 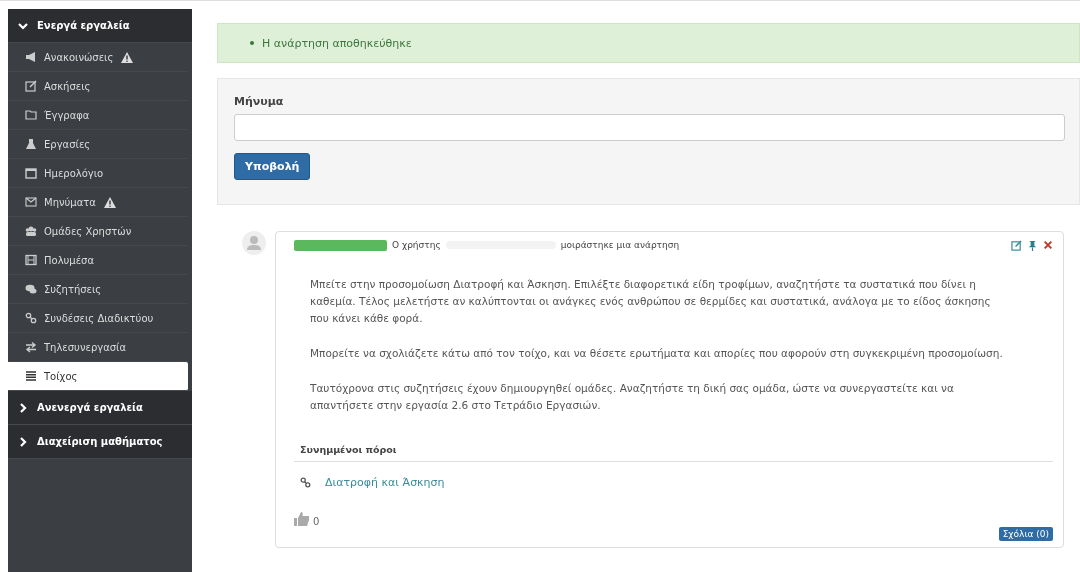 I want to click on sidebar-item: Έγγραφα, so click(x=98, y=115).